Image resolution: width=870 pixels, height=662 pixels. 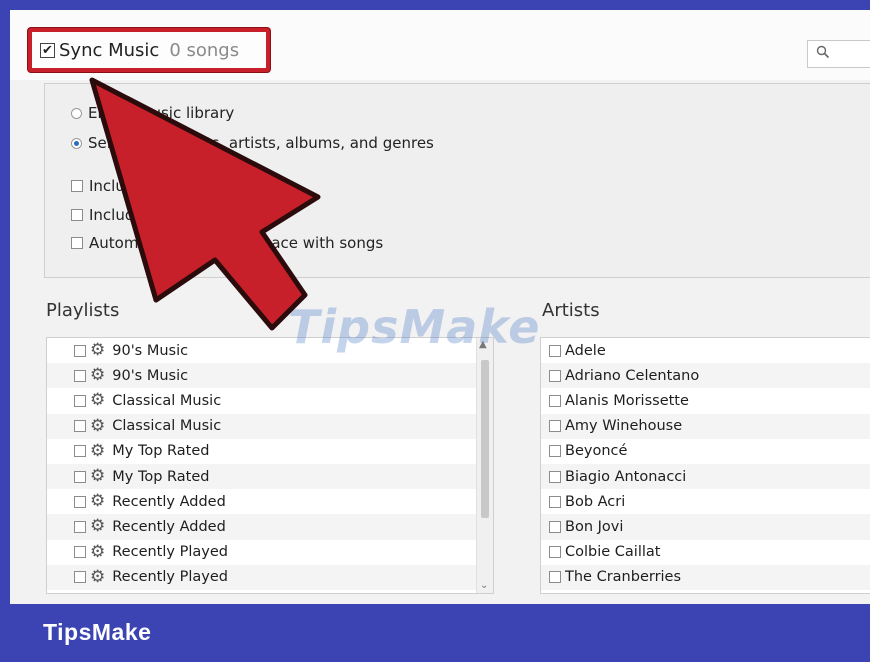 What do you see at coordinates (77, 186) in the screenshot?
I see `include-videos-checkbox` at bounding box center [77, 186].